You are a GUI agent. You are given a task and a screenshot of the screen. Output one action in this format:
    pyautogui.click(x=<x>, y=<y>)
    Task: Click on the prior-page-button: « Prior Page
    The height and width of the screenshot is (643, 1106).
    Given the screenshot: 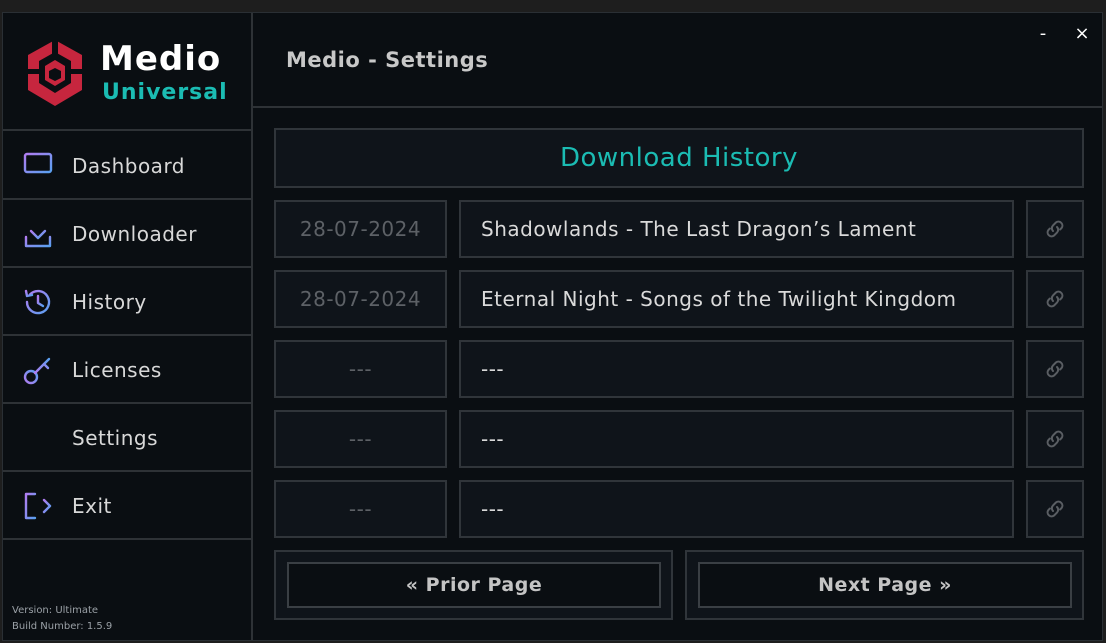 What is the action you would take?
    pyautogui.click(x=474, y=585)
    